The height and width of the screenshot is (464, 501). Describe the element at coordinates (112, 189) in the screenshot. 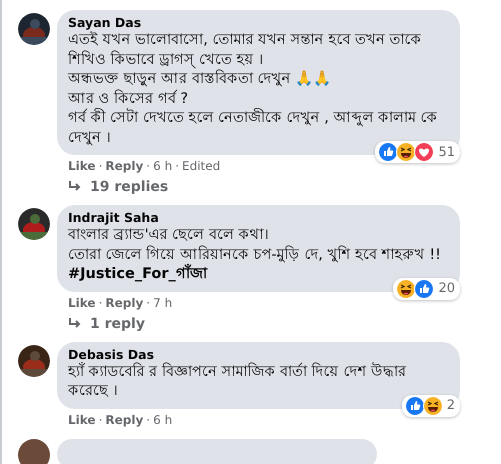

I see `view-replies-link: 19 replies` at that location.